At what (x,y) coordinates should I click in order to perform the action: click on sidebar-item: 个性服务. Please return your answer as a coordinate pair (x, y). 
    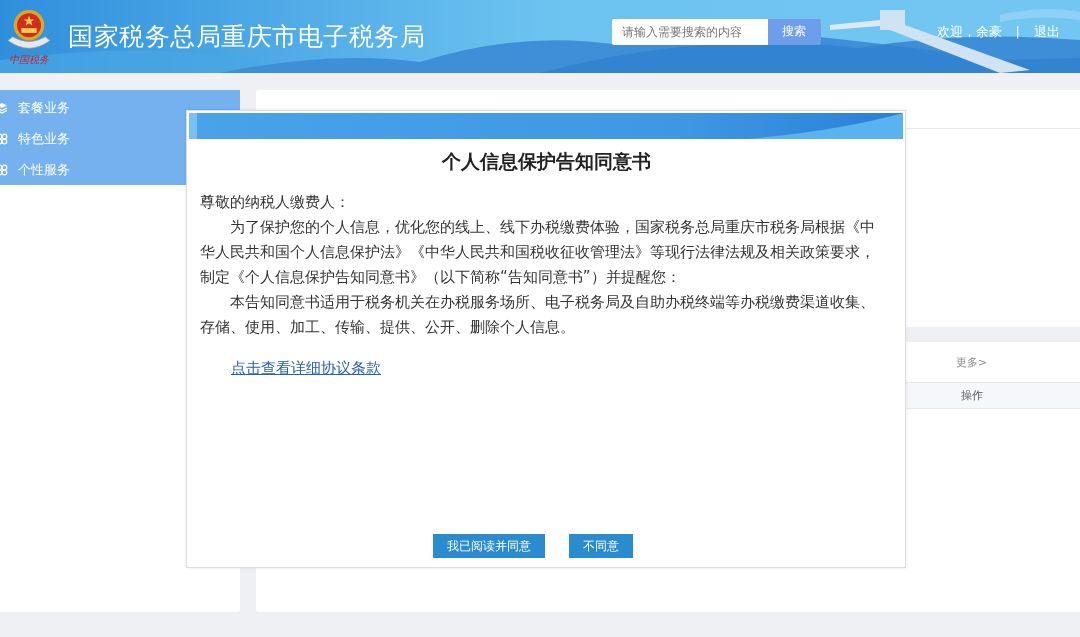
    Looking at the image, I should click on (120, 169).